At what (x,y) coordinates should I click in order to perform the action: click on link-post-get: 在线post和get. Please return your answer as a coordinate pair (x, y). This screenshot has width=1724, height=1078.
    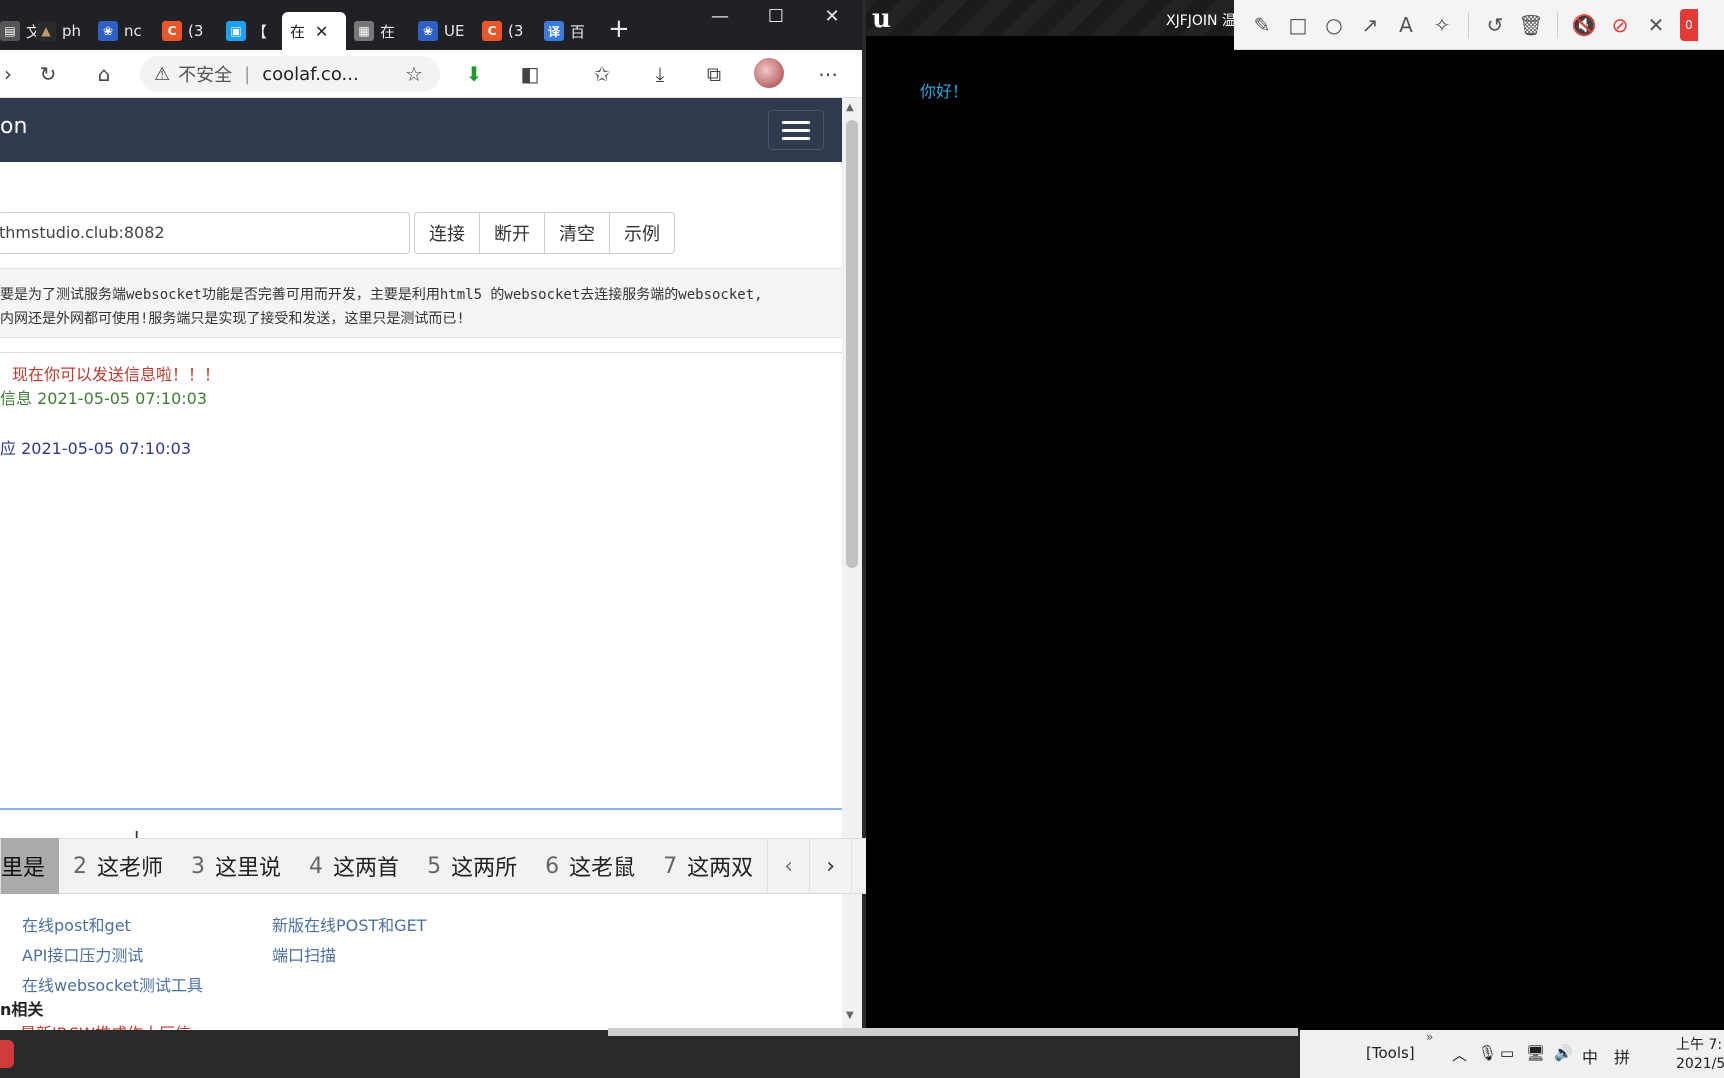
    Looking at the image, I should click on (76, 924).